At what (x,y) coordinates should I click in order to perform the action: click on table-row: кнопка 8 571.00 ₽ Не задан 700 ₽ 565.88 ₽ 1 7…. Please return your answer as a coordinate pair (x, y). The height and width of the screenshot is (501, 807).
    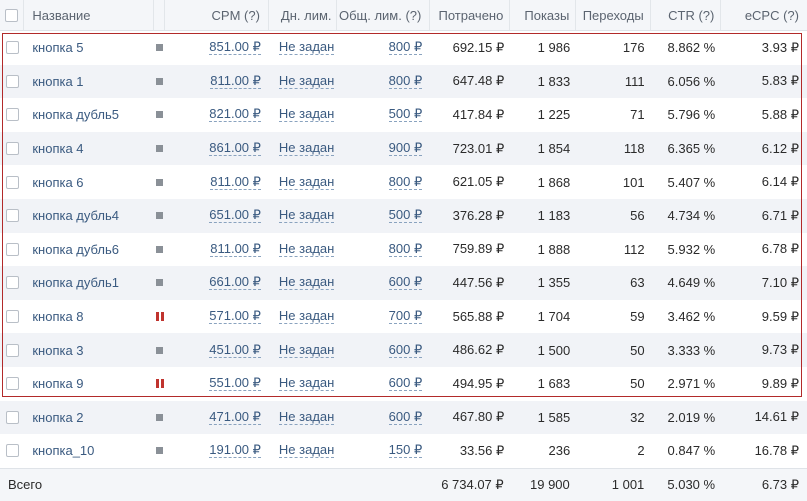
    Looking at the image, I should click on (403, 317).